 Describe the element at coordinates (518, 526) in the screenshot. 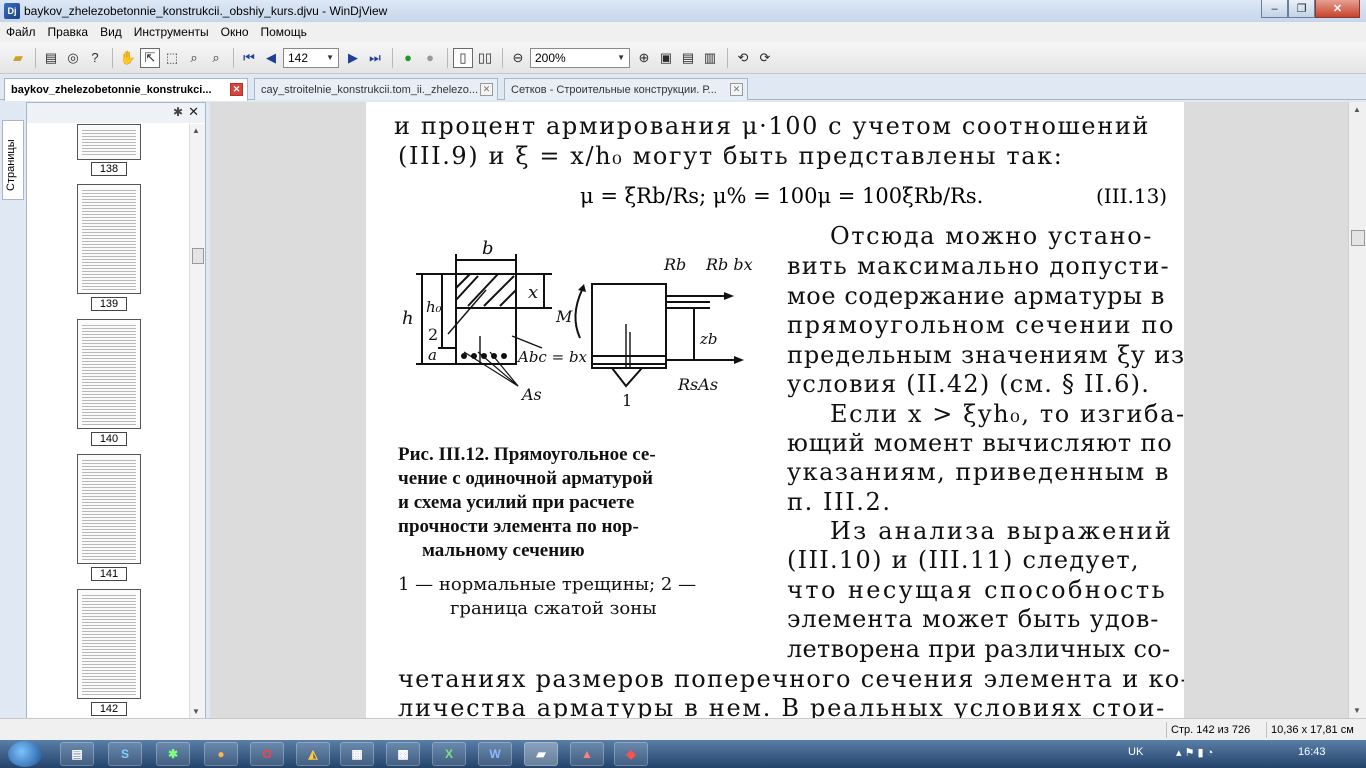

I see `figure-caption-line: прочности элемента по нор-` at that location.